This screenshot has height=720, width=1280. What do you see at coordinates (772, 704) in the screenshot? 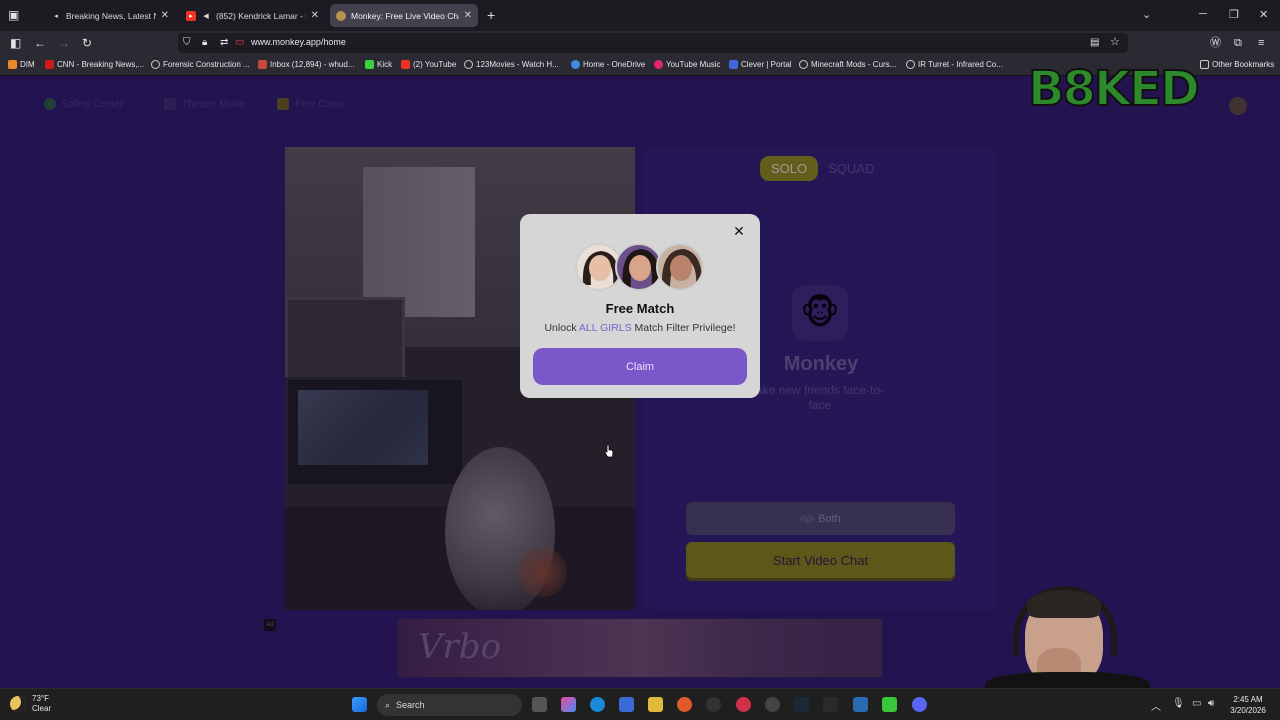
I see `settings-gear-icon` at bounding box center [772, 704].